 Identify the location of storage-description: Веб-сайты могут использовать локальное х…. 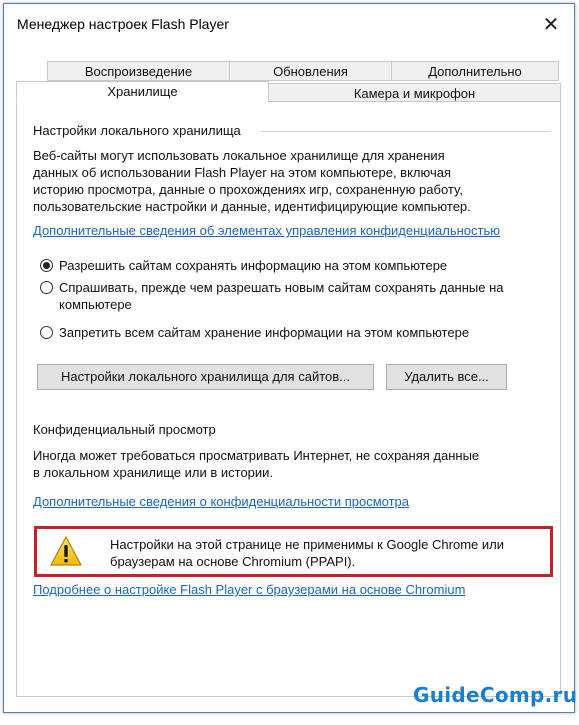
(252, 181).